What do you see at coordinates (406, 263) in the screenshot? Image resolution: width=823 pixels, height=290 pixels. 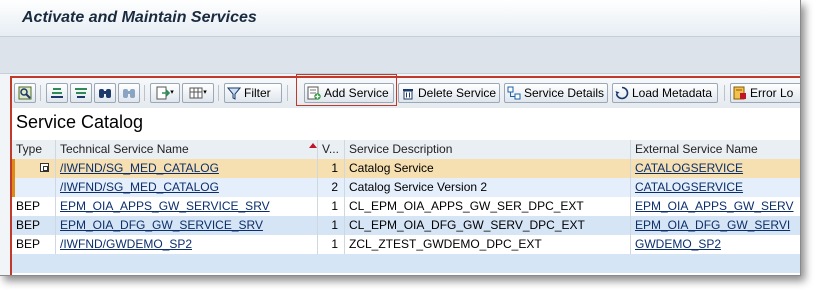 I see `table-row-partial` at bounding box center [406, 263].